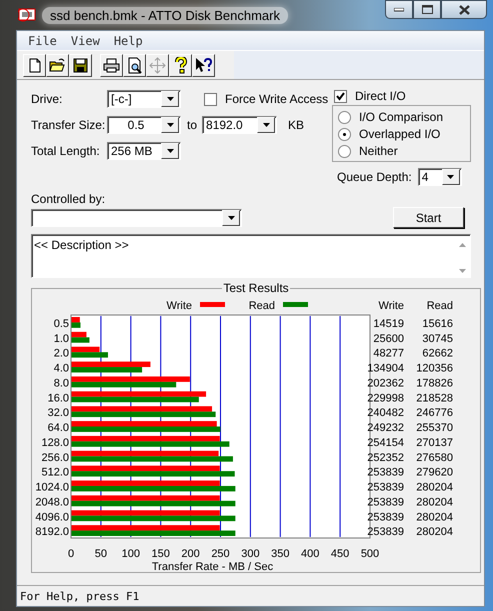 Image resolution: width=493 pixels, height=611 pixels. What do you see at coordinates (144, 125) in the screenshot?
I see `dropdown: 0.5` at bounding box center [144, 125].